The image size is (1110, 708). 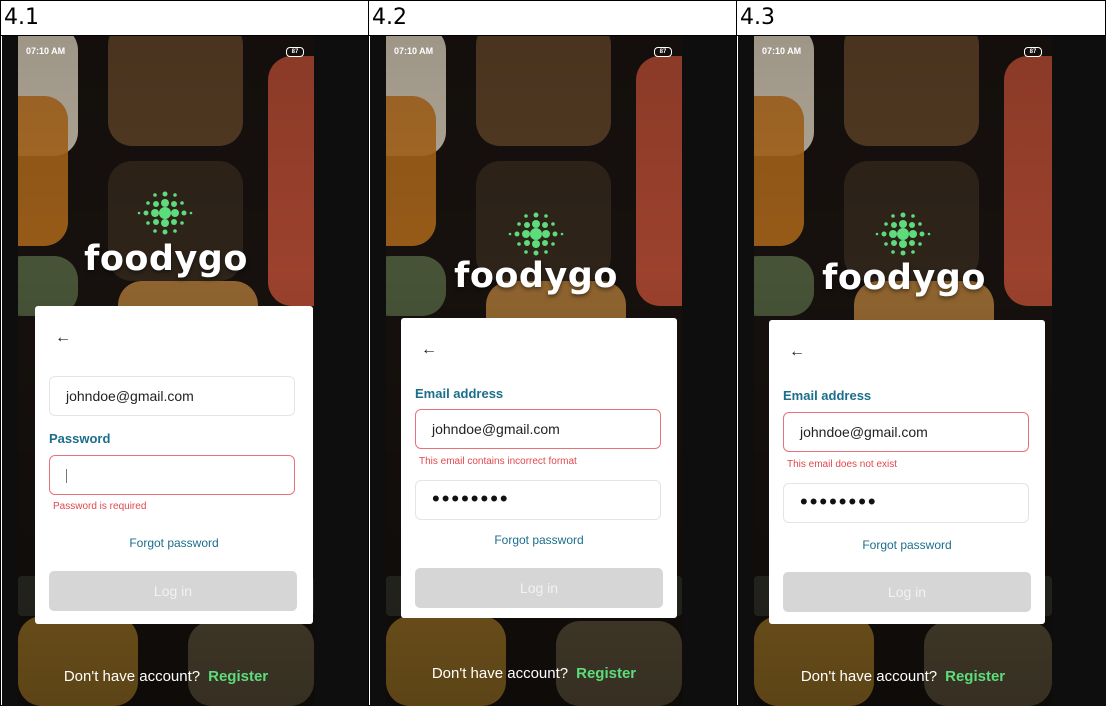 What do you see at coordinates (172, 475) in the screenshot?
I see `password-input` at bounding box center [172, 475].